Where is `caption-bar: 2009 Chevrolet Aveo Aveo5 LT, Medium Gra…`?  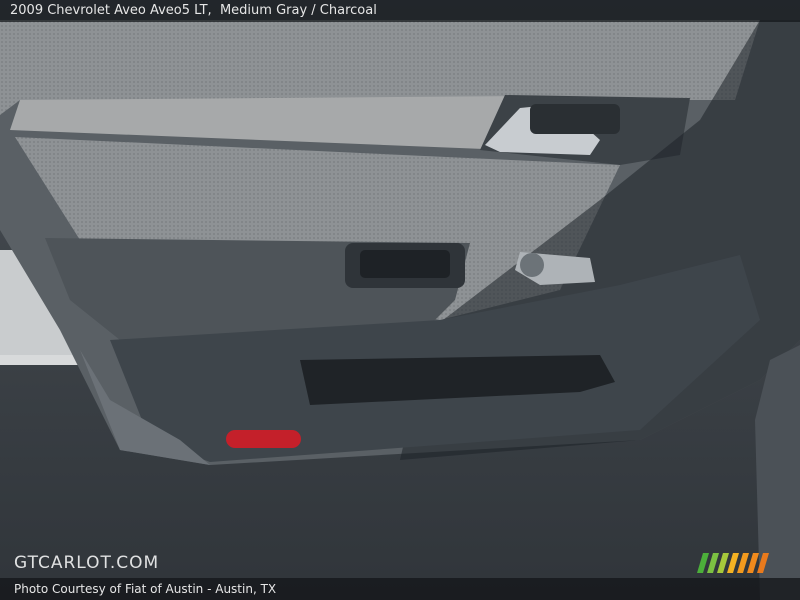 caption-bar: 2009 Chevrolet Aveo Aveo5 LT, Medium Gra… is located at coordinates (400, 11).